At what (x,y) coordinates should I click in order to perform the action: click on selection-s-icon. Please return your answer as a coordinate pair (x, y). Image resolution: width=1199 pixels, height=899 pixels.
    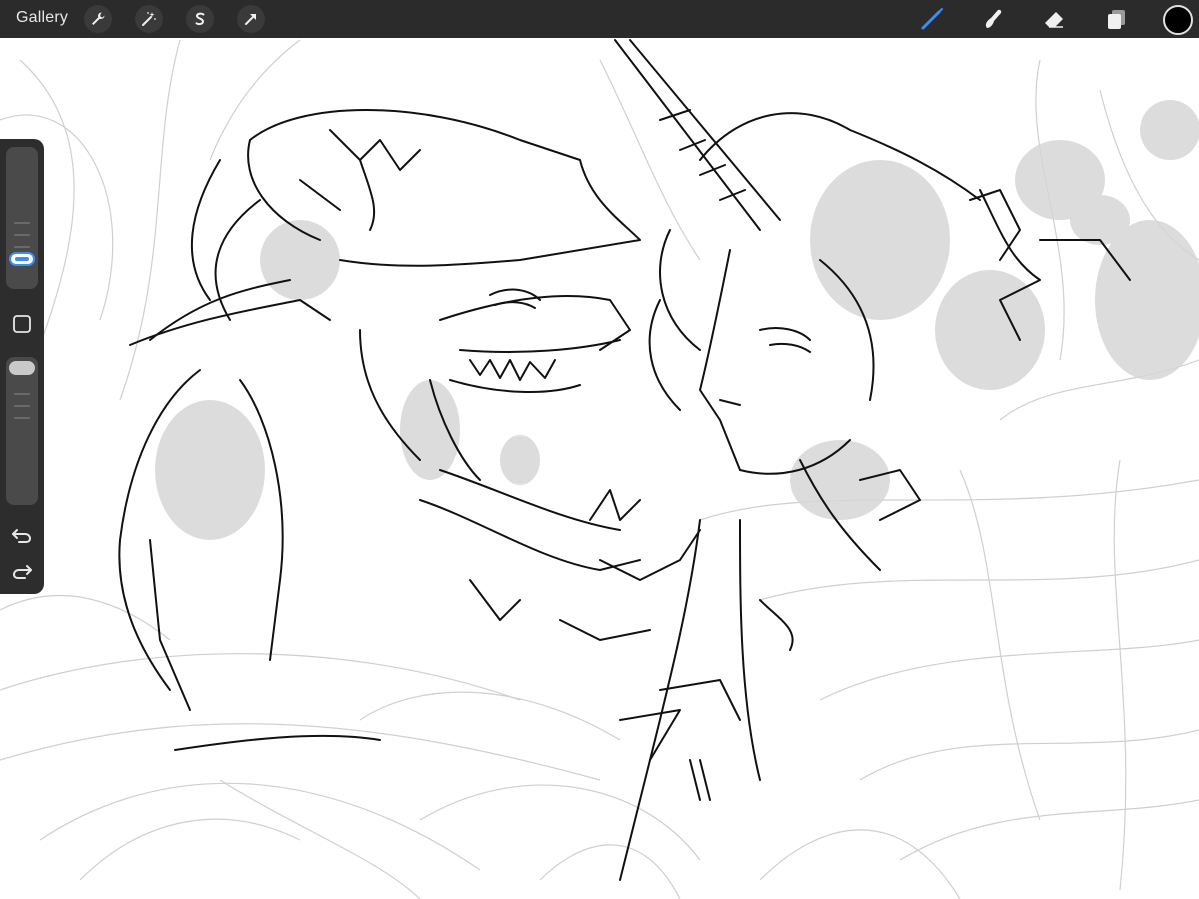
    Looking at the image, I should click on (200, 19).